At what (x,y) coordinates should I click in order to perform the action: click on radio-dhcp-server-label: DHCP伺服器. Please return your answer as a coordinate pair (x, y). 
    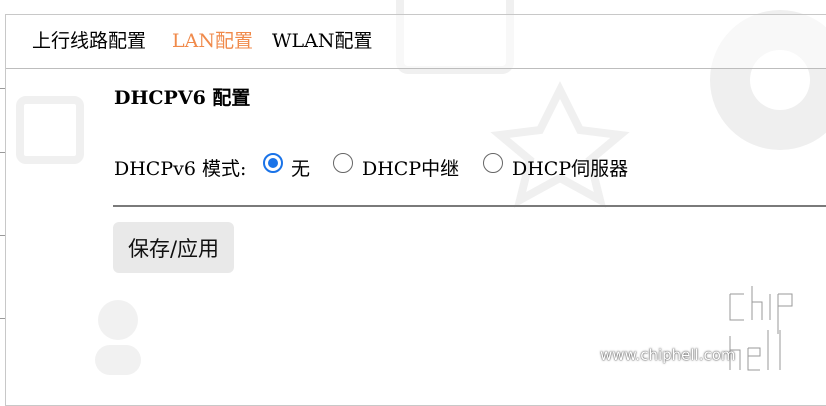
    Looking at the image, I should click on (570, 167).